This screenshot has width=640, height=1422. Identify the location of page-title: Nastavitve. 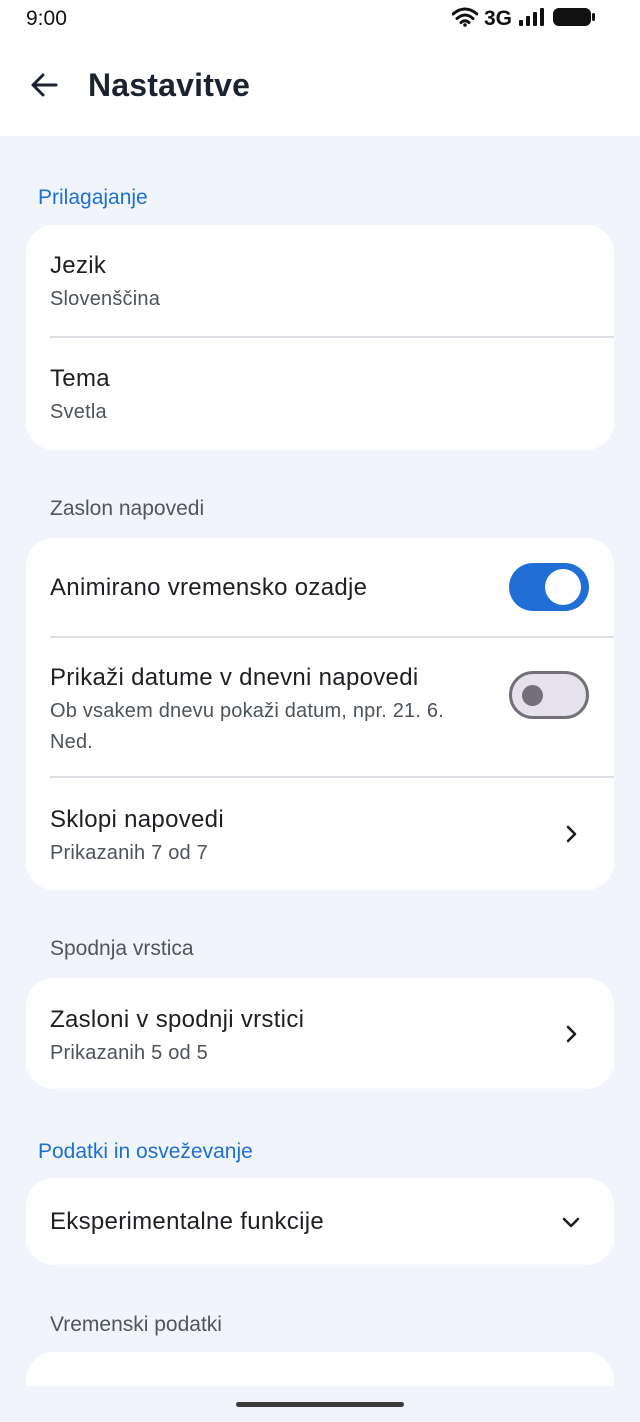
(169, 85).